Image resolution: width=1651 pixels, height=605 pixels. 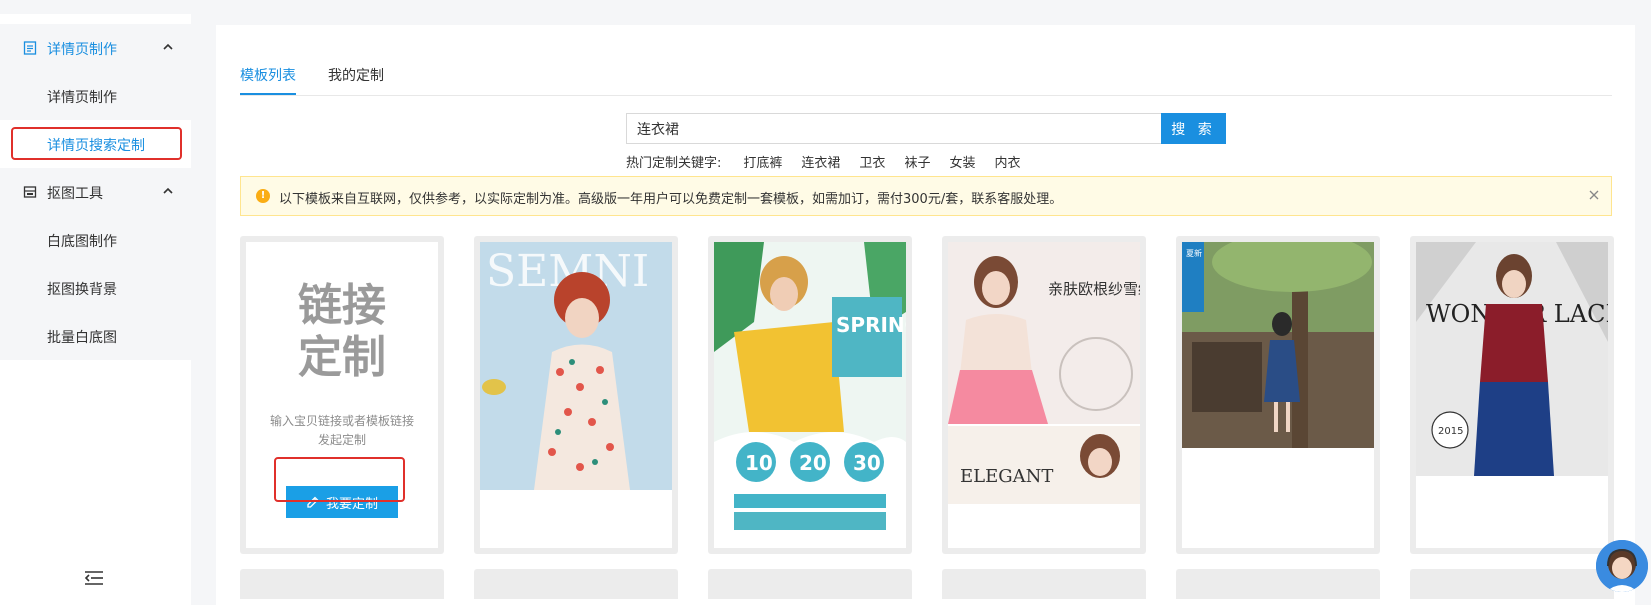 I want to click on hot-keyword: 袜子, so click(x=917, y=161).